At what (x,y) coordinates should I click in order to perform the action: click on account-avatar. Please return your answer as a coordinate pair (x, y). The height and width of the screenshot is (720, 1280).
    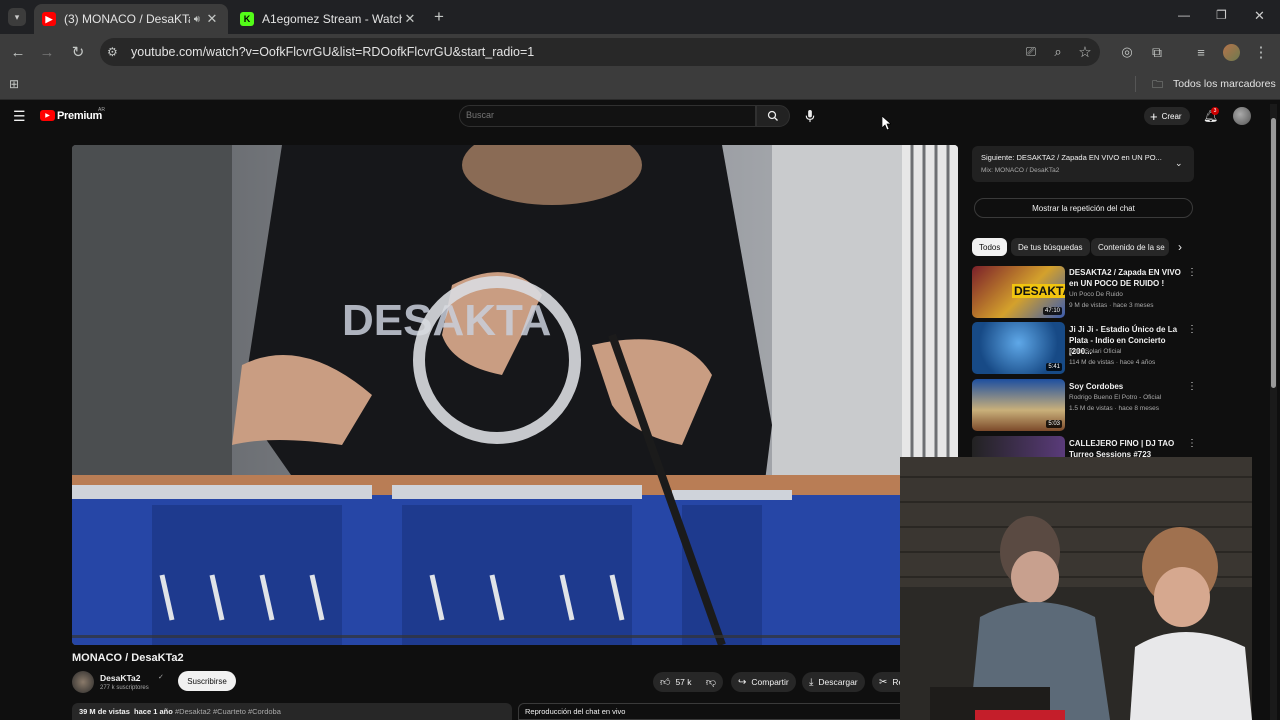
    Looking at the image, I should click on (1242, 116).